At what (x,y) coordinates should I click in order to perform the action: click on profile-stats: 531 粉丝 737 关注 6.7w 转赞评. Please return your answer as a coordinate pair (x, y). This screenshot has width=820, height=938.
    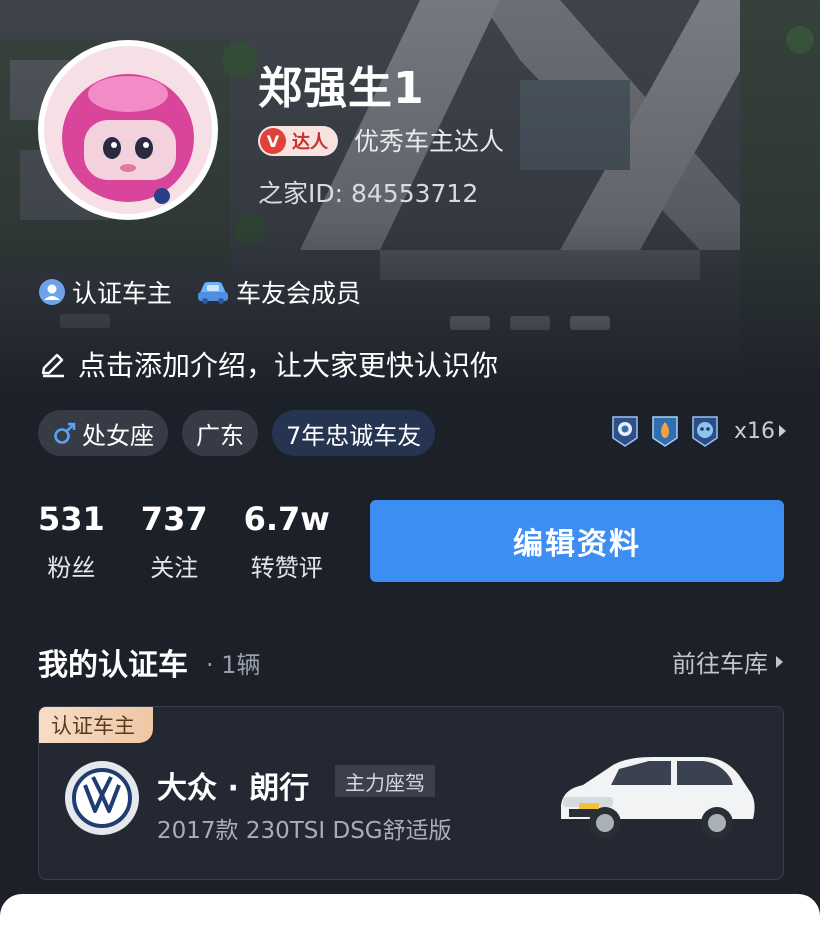
    Looking at the image, I should click on (184, 541).